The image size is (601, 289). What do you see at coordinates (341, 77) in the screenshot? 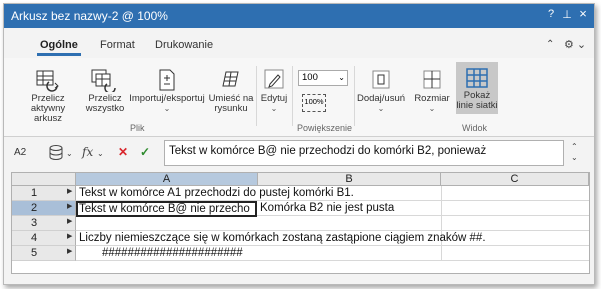
I see `zoom-dropdown-icon: ⌄` at bounding box center [341, 77].